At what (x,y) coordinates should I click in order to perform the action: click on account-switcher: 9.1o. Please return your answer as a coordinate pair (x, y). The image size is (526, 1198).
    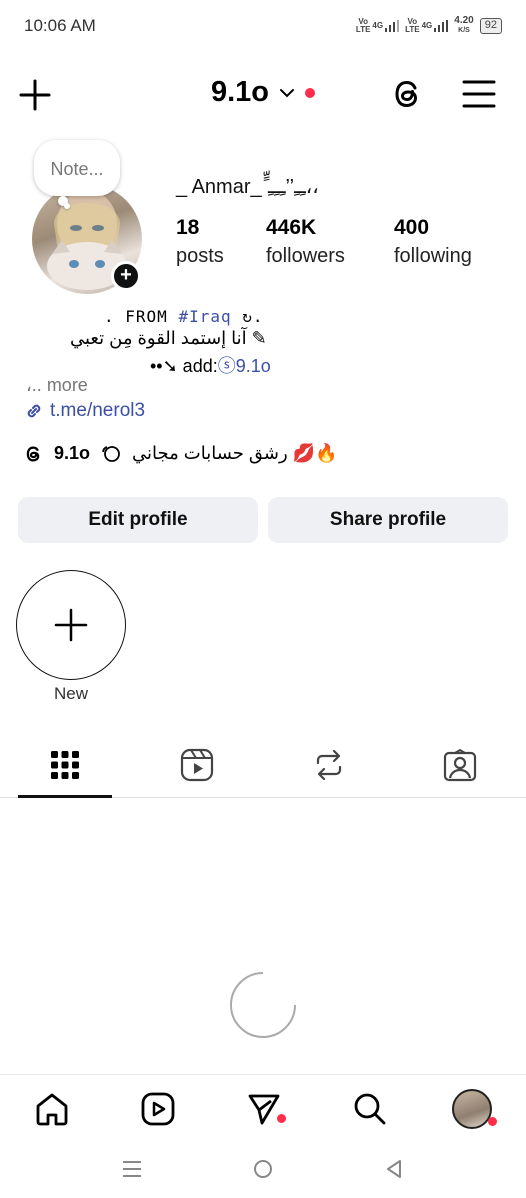
    Looking at the image, I should click on (263, 92).